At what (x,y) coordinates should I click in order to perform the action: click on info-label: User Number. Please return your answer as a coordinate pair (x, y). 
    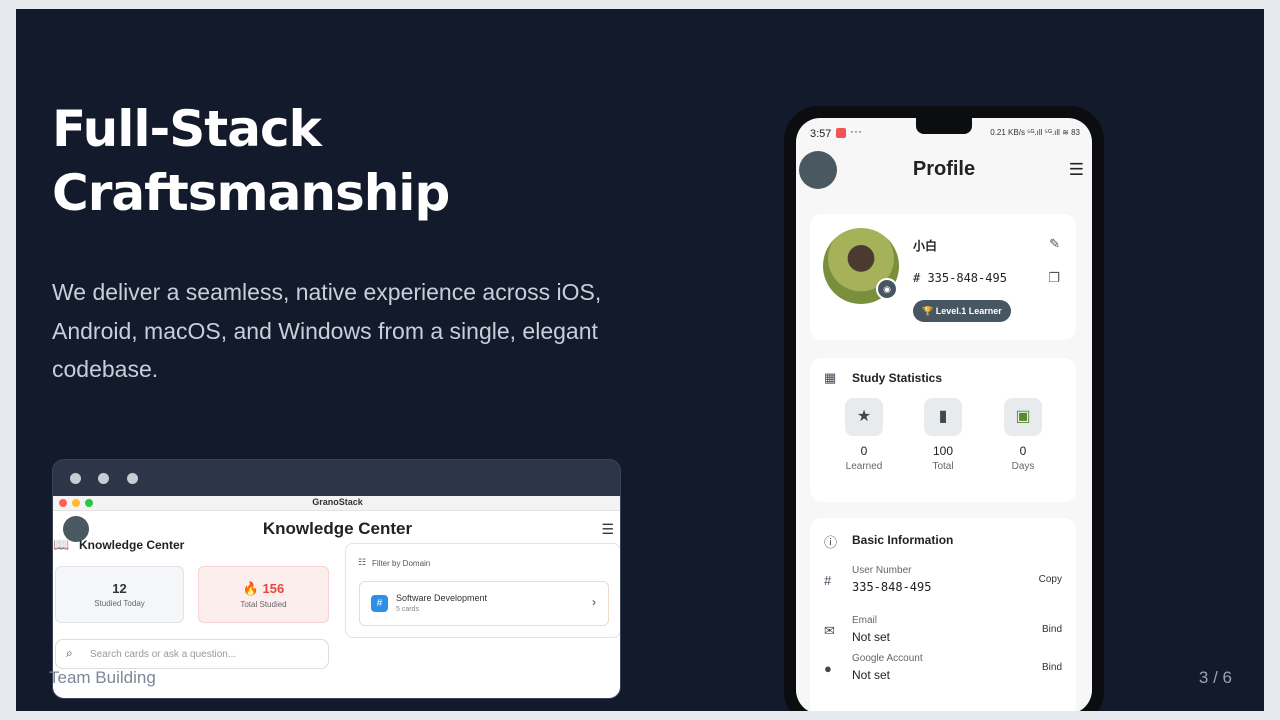
    Looking at the image, I should click on (882, 570).